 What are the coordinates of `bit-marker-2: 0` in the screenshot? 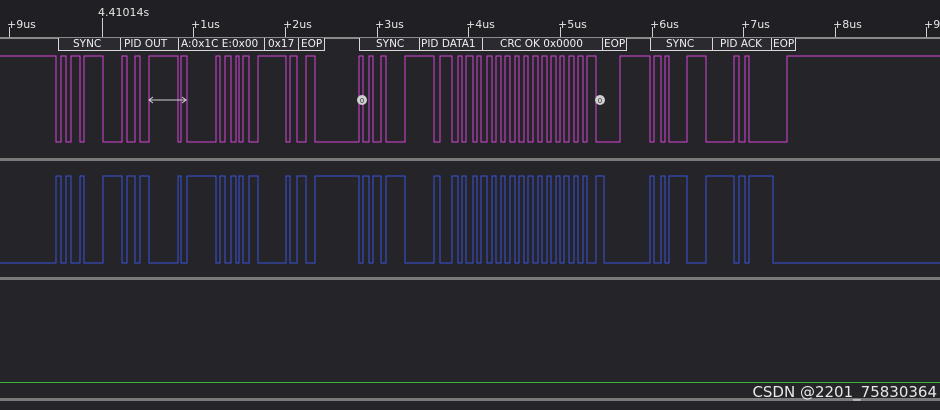 It's located at (600, 100).